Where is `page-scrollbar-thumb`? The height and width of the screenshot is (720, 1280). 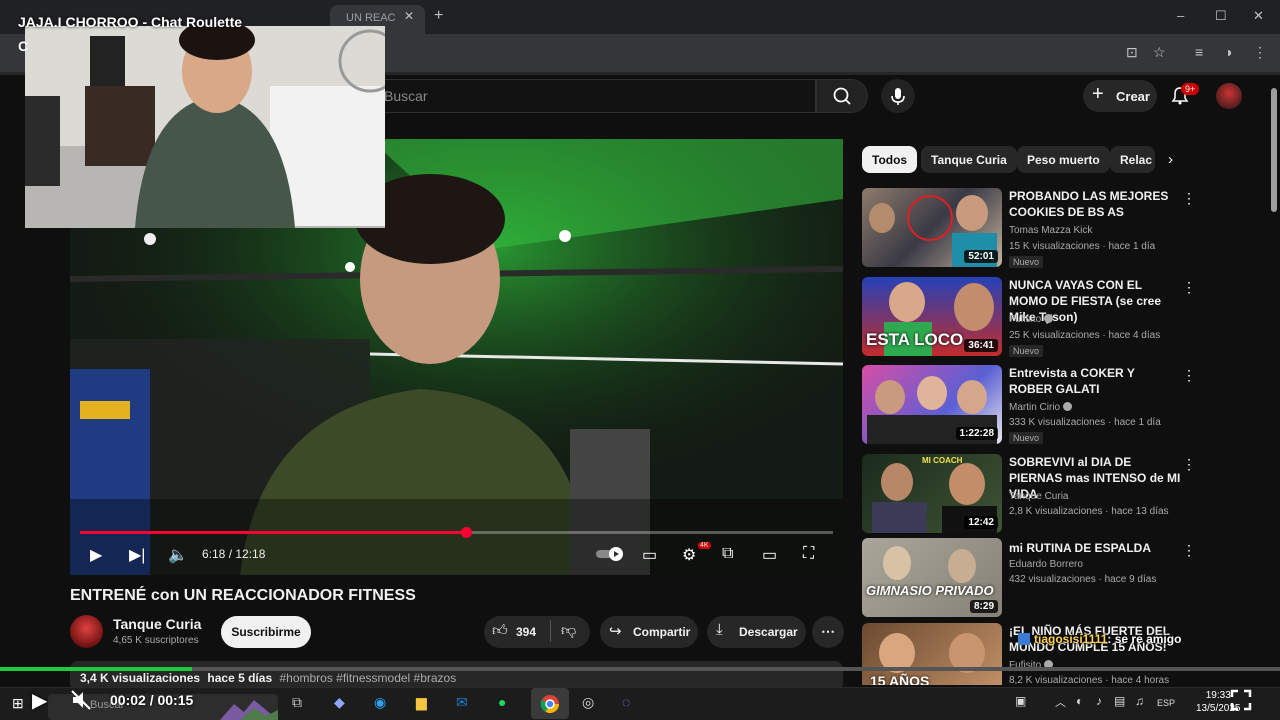 page-scrollbar-thumb is located at coordinates (1274, 150).